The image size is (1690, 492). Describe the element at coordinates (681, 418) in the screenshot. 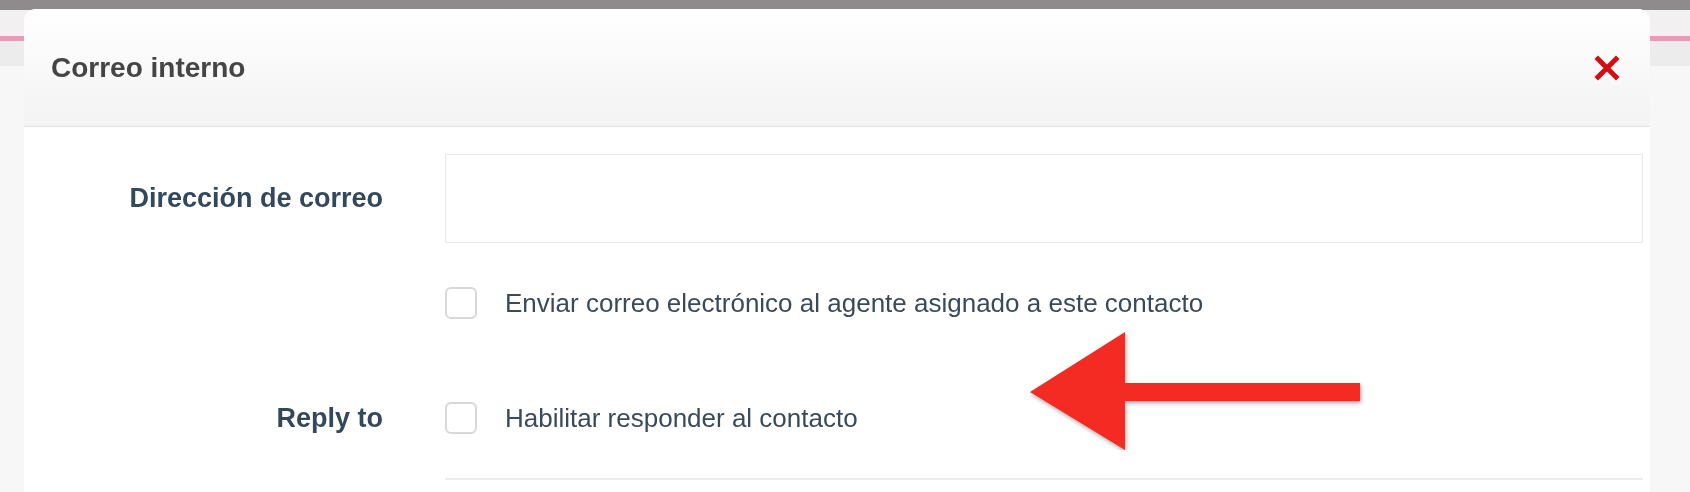

I see `checkbox-label: Habilitar responder al contacto` at that location.